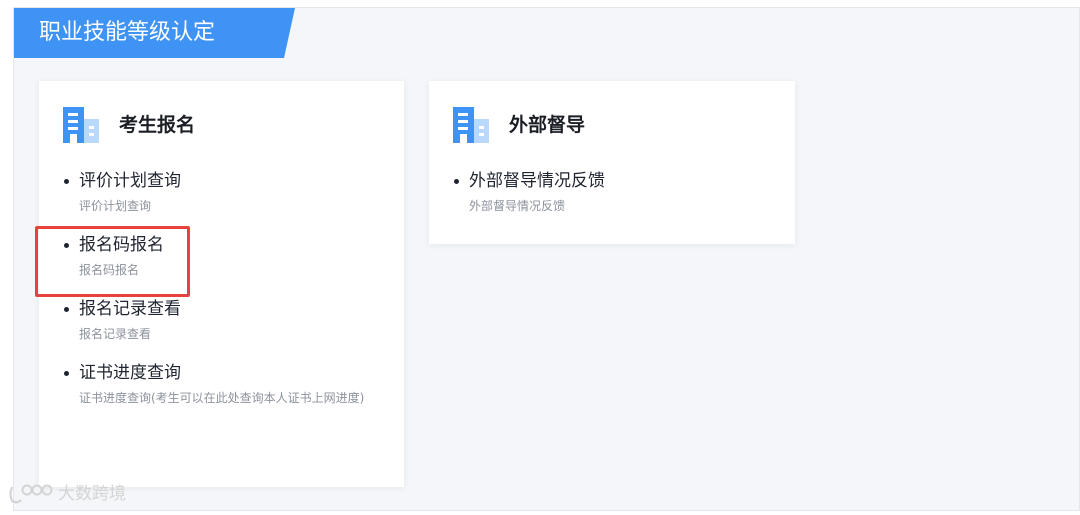 The width and height of the screenshot is (1080, 515). What do you see at coordinates (231, 373) in the screenshot?
I see `menu-item-label: 证书进度查询` at bounding box center [231, 373].